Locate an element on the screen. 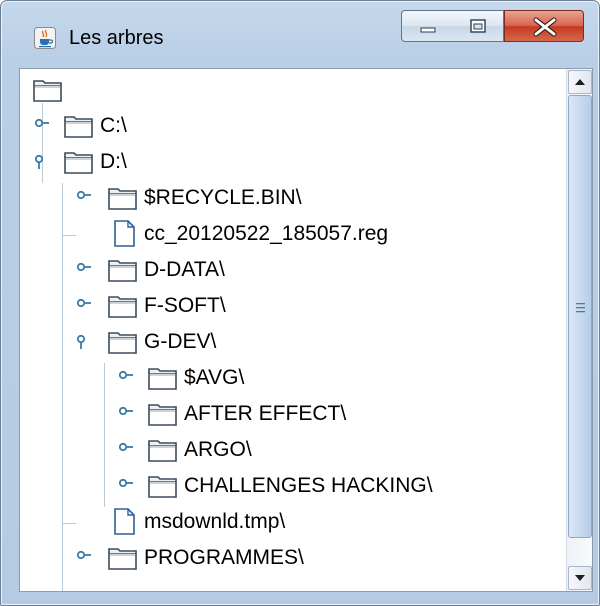 The height and width of the screenshot is (606, 600). tree-node-g-dev: G-DEV\ is located at coordinates (290, 343).